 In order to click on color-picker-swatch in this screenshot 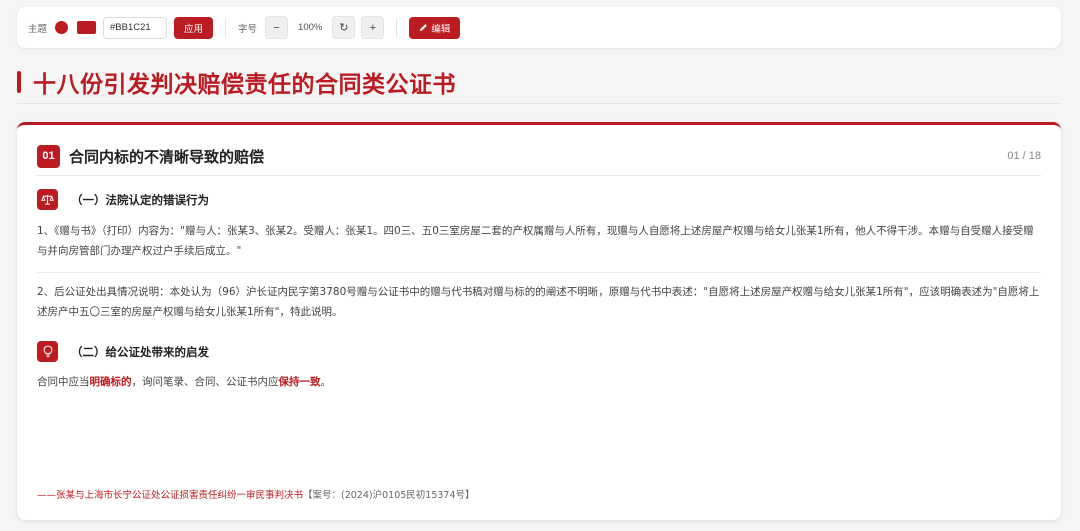, I will do `click(87, 27)`.